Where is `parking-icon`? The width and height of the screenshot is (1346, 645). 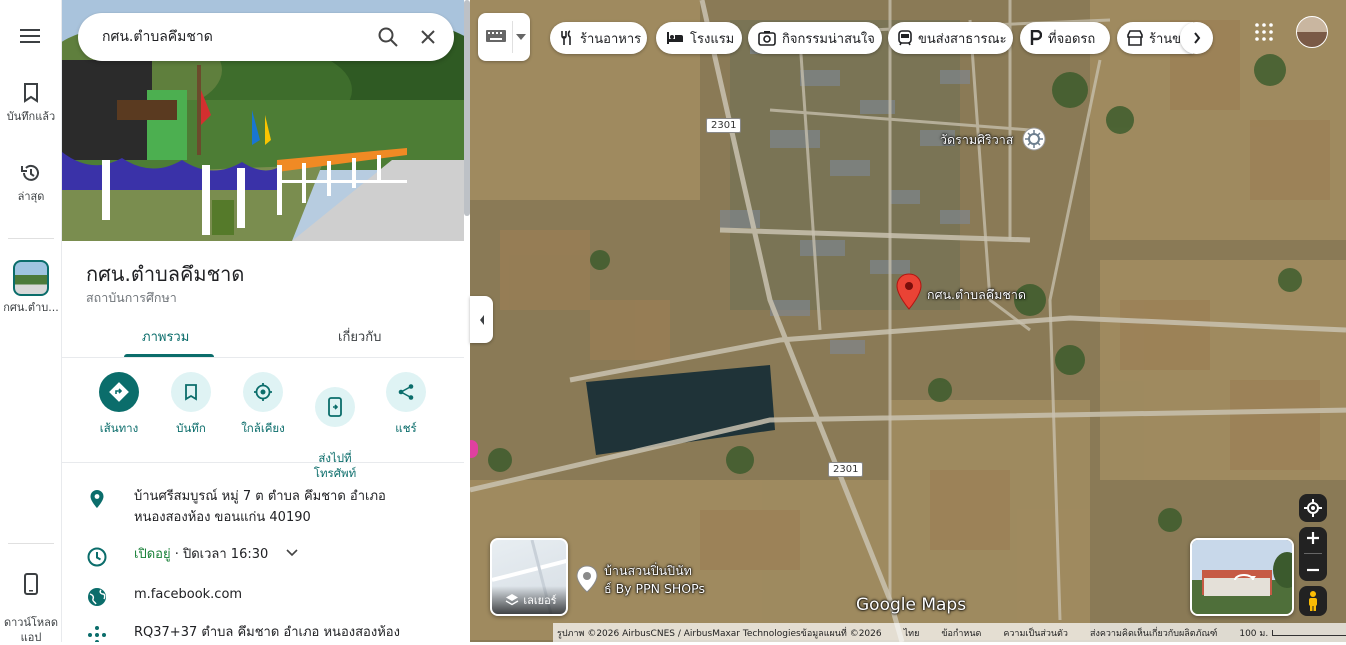
parking-icon is located at coordinates (1036, 37).